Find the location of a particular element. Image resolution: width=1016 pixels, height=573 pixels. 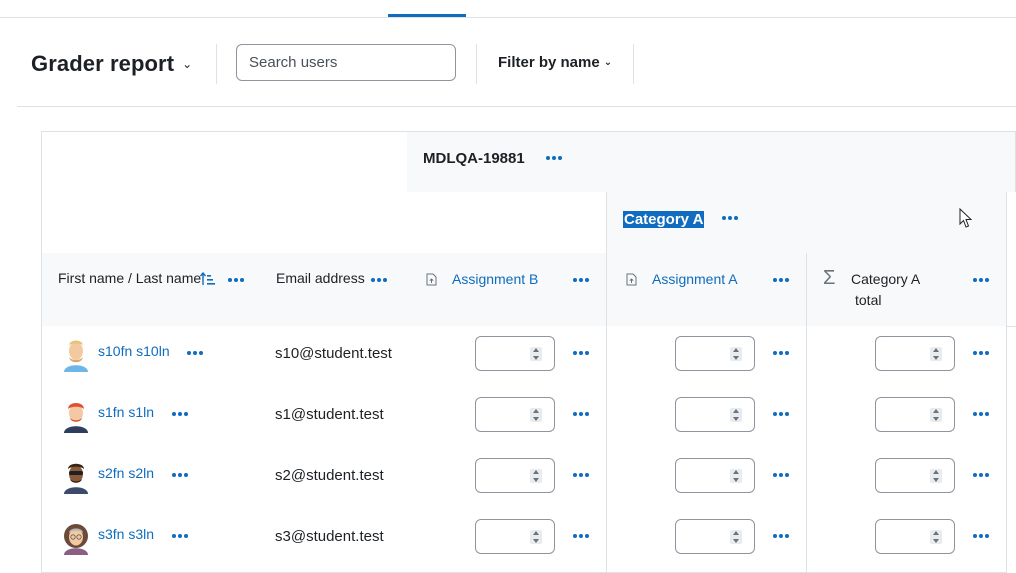

filter-by-name-label: Filter by name is located at coordinates (549, 62).